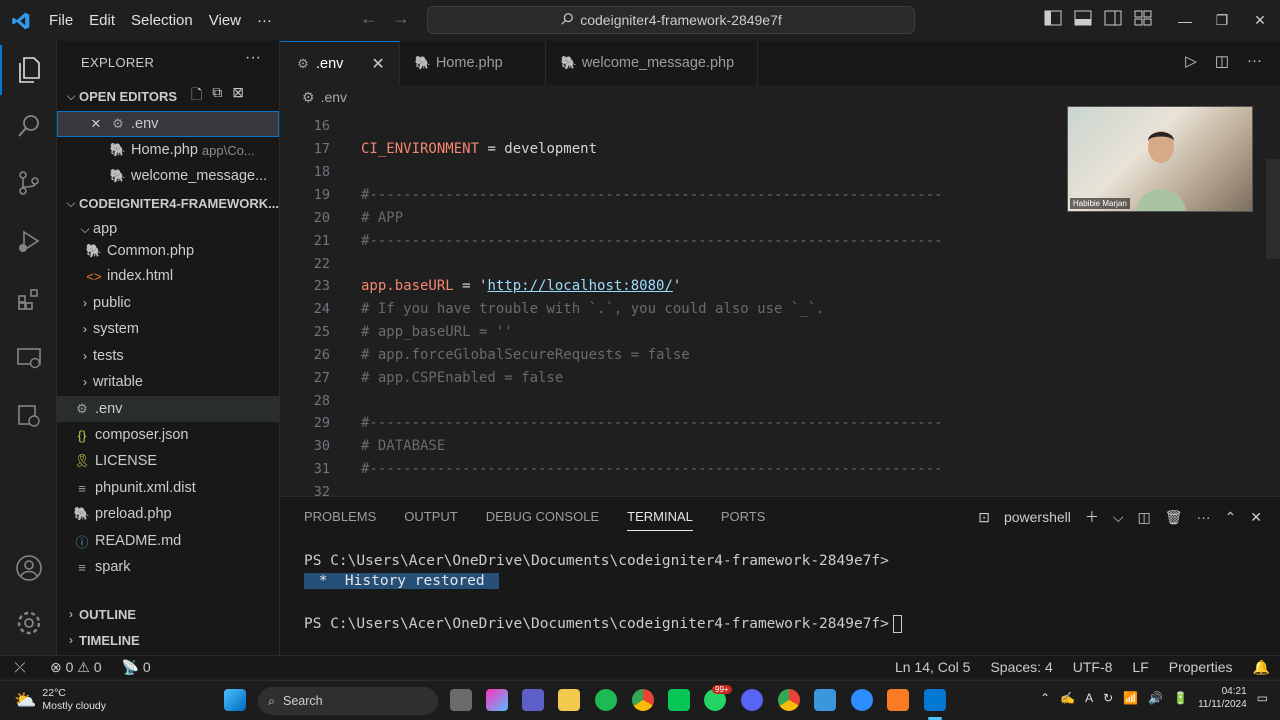  I want to click on taskbar-search: ⌕ Search, so click(348, 701).